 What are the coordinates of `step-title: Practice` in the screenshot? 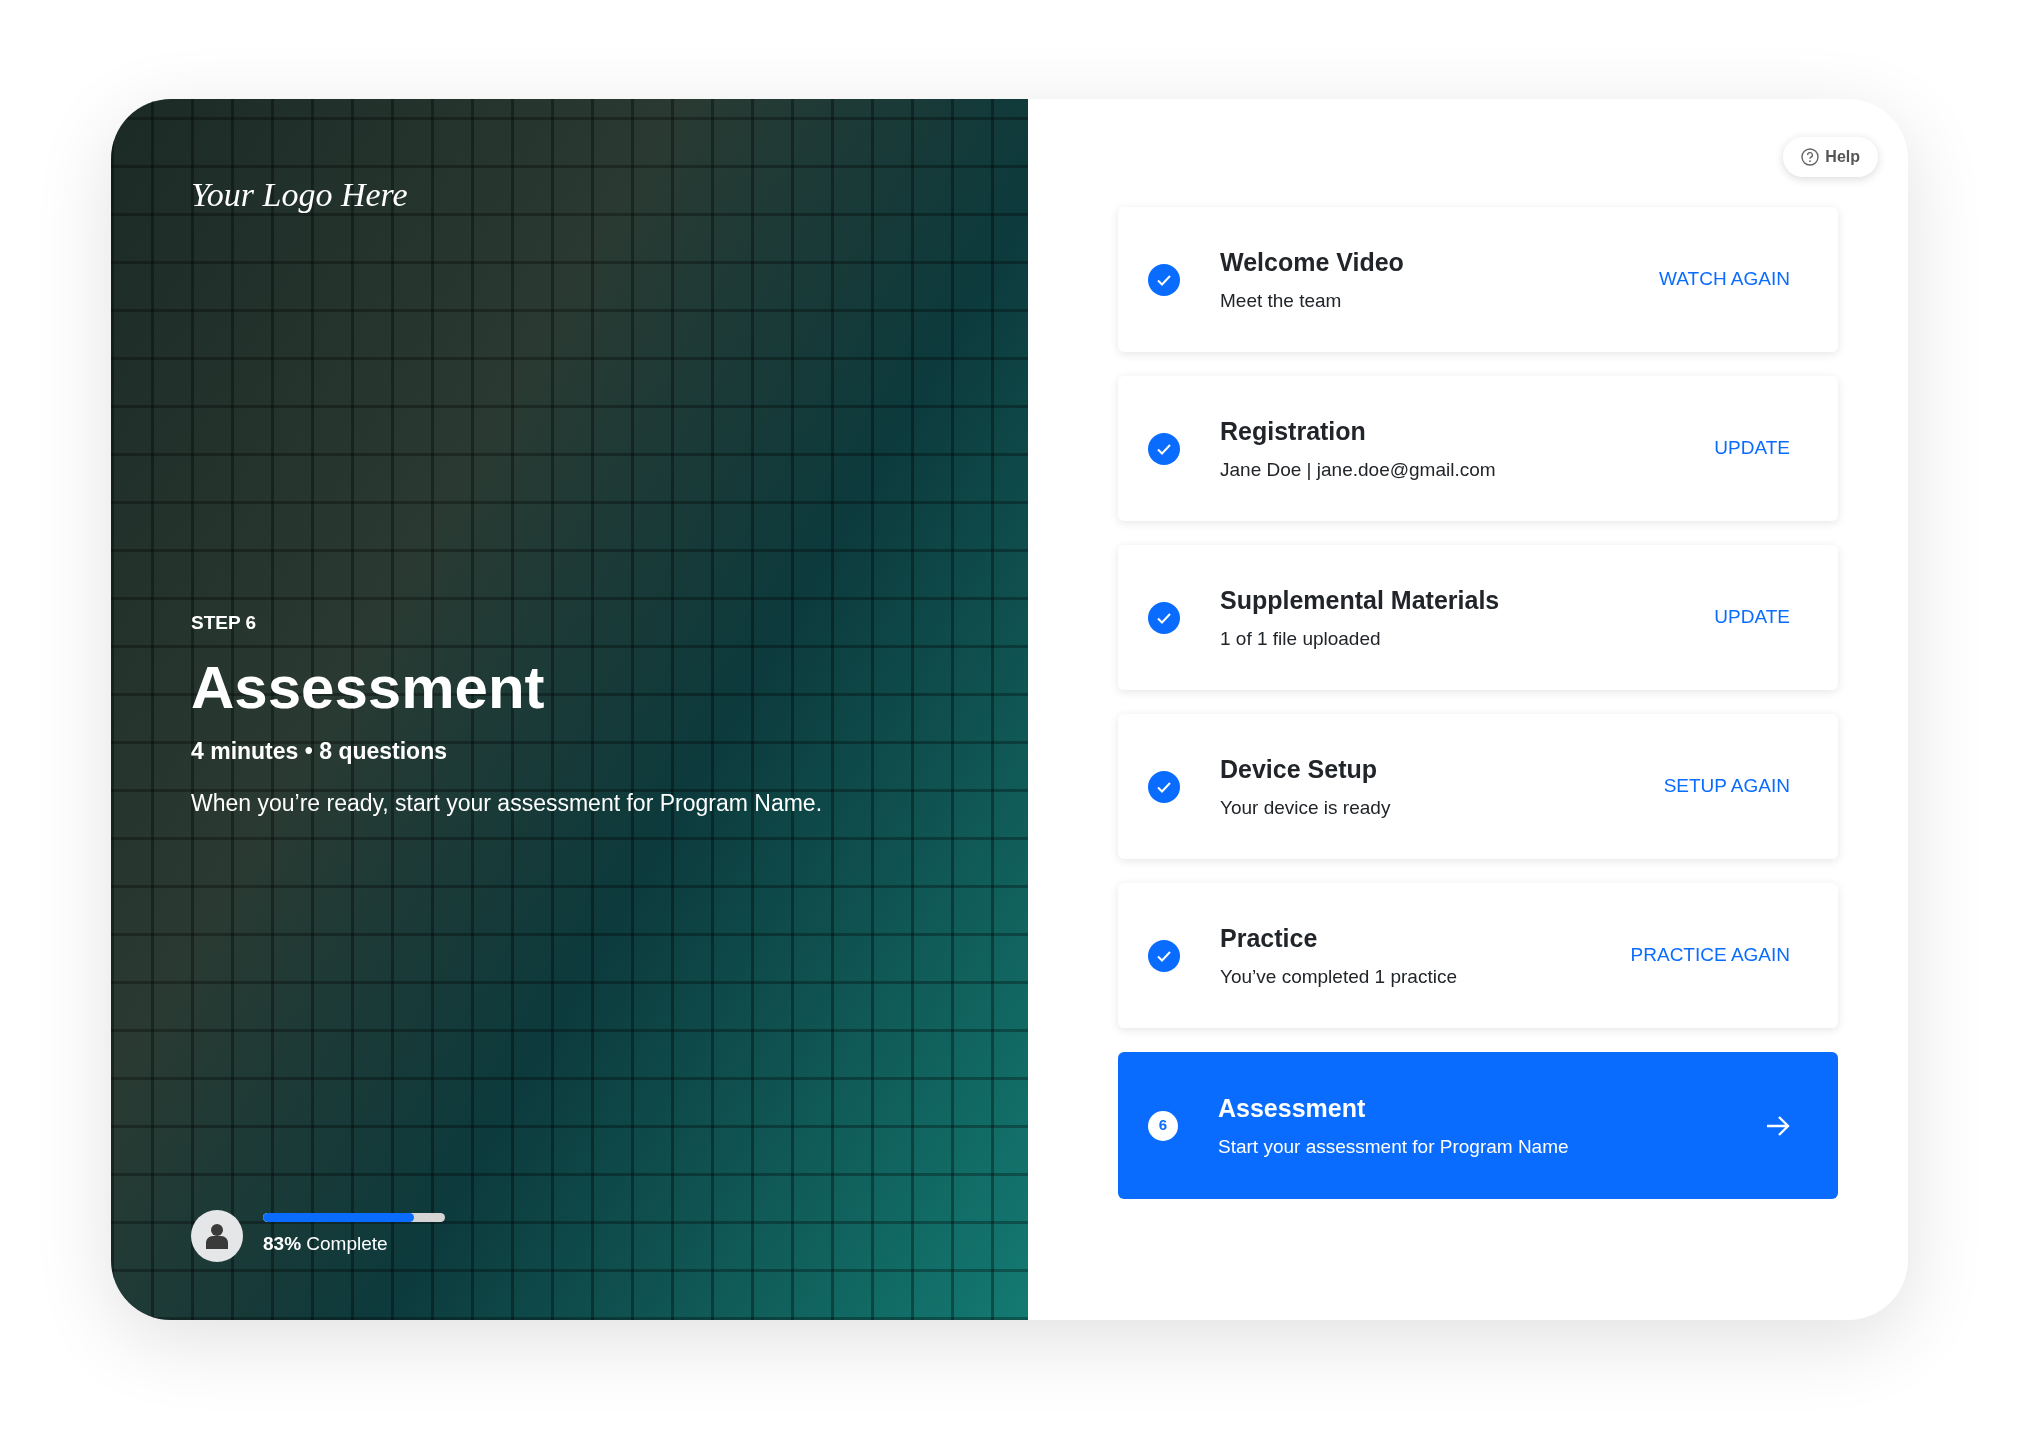 It's located at (1269, 938).